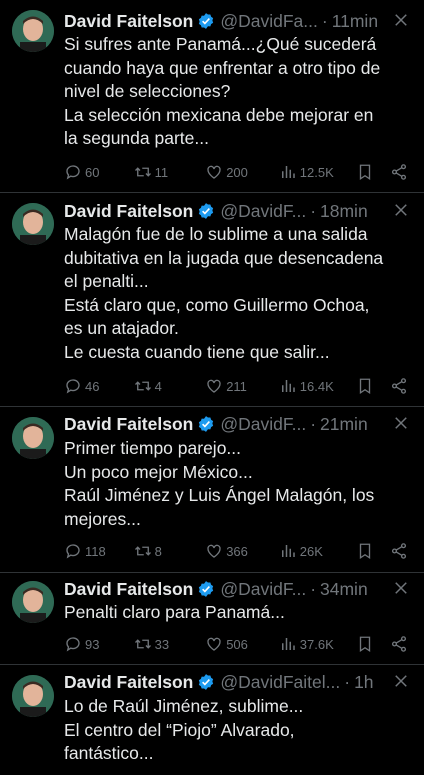 The width and height of the screenshot is (424, 775). I want to click on like-count: 200, so click(237, 172).